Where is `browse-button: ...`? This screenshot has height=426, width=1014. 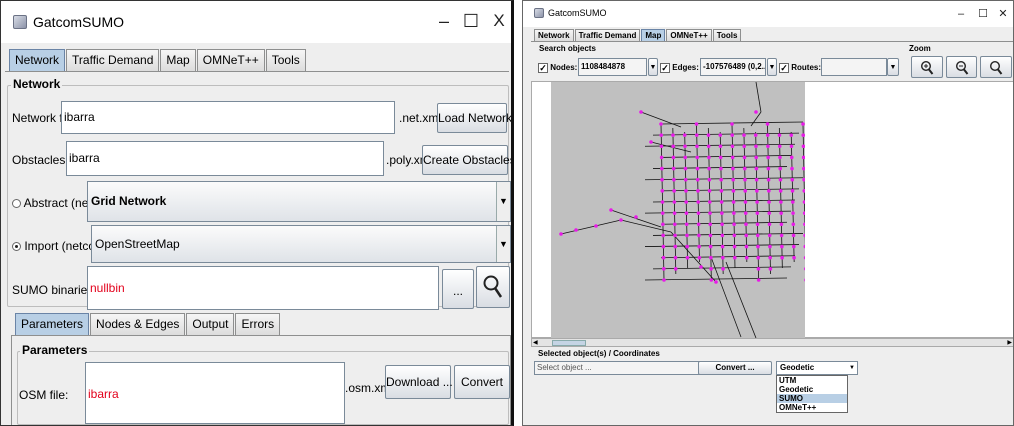 browse-button: ... is located at coordinates (458, 289).